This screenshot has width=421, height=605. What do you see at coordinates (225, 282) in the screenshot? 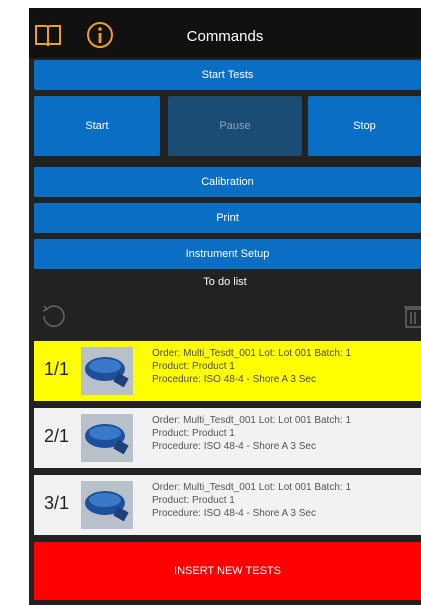
I see `todo-list-title: To do list` at bounding box center [225, 282].